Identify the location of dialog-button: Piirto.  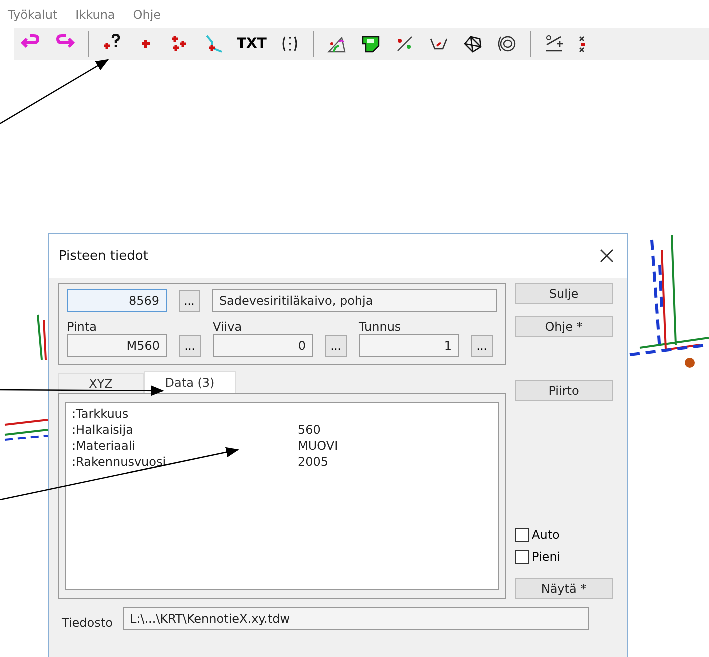
(564, 390).